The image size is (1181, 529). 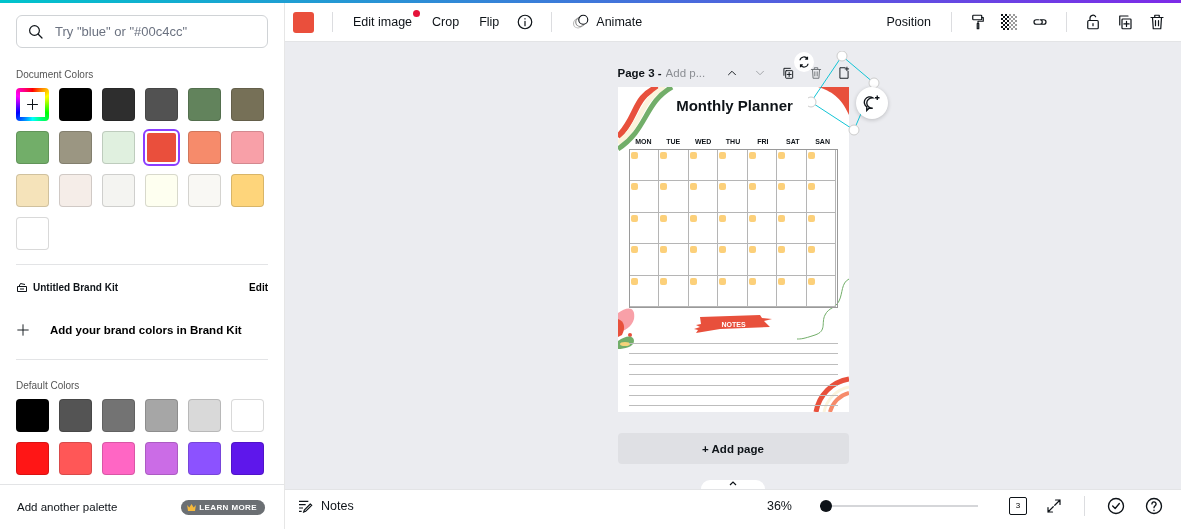 What do you see at coordinates (525, 22) in the screenshot?
I see `info-icon` at bounding box center [525, 22].